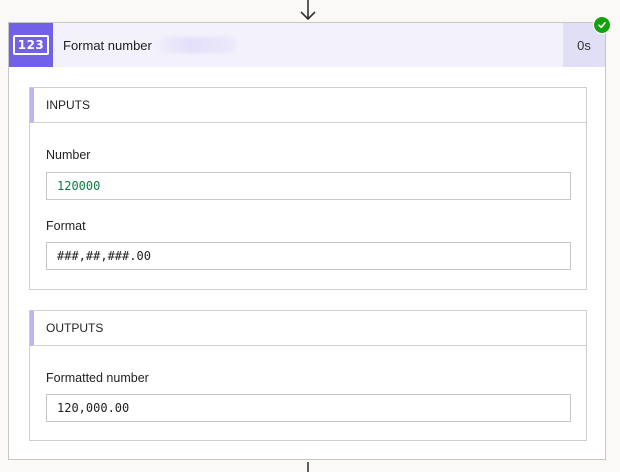 Image resolution: width=620 pixels, height=472 pixels. Describe the element at coordinates (308, 256) in the screenshot. I see `format-value: ###,##,###.00` at that location.